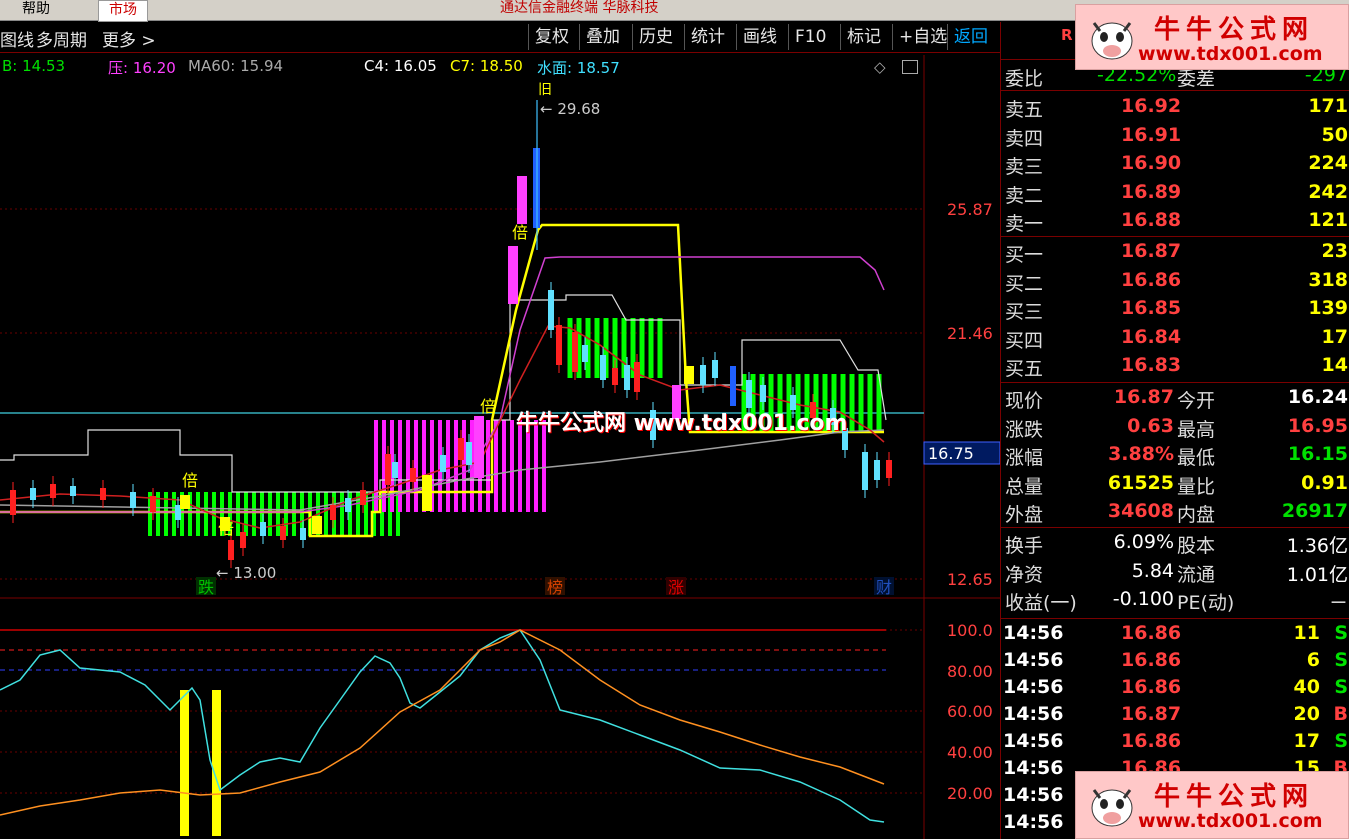 The height and width of the screenshot is (839, 1349). What do you see at coordinates (1175, 543) in the screenshot?
I see `stat-row: 换手 6.09% 股本 1.36亿` at bounding box center [1175, 543].